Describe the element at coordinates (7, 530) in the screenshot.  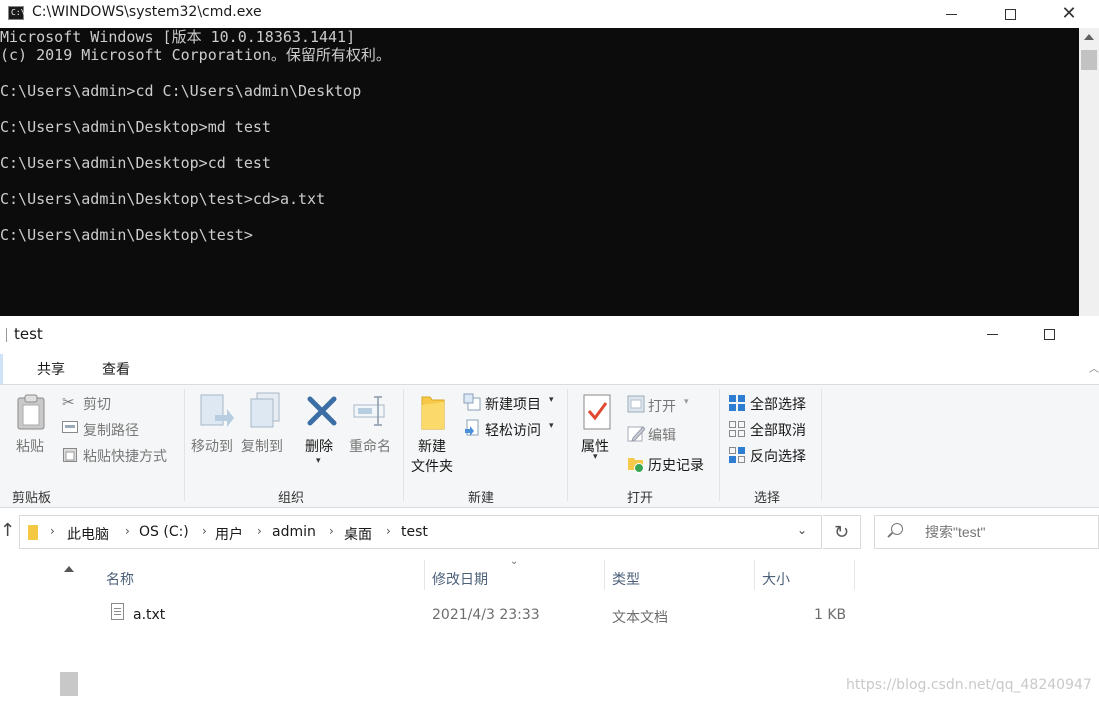
I see `up-arrow-icon: ↑` at that location.